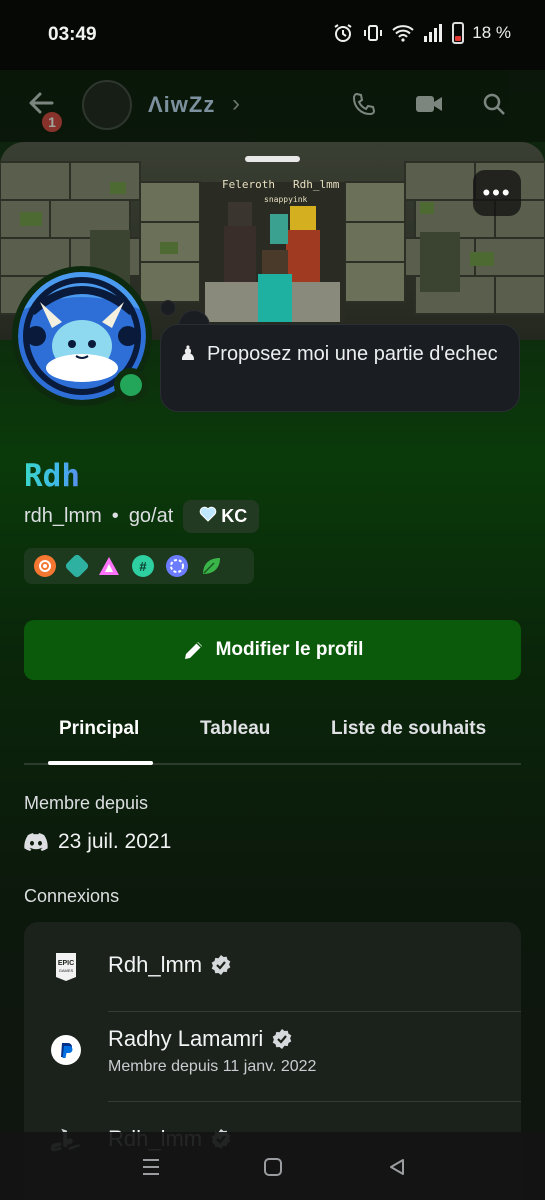 The width and height of the screenshot is (545, 1200). Describe the element at coordinates (248, 184) in the screenshot. I see `banner-label-feleroth: Feleroth` at that location.